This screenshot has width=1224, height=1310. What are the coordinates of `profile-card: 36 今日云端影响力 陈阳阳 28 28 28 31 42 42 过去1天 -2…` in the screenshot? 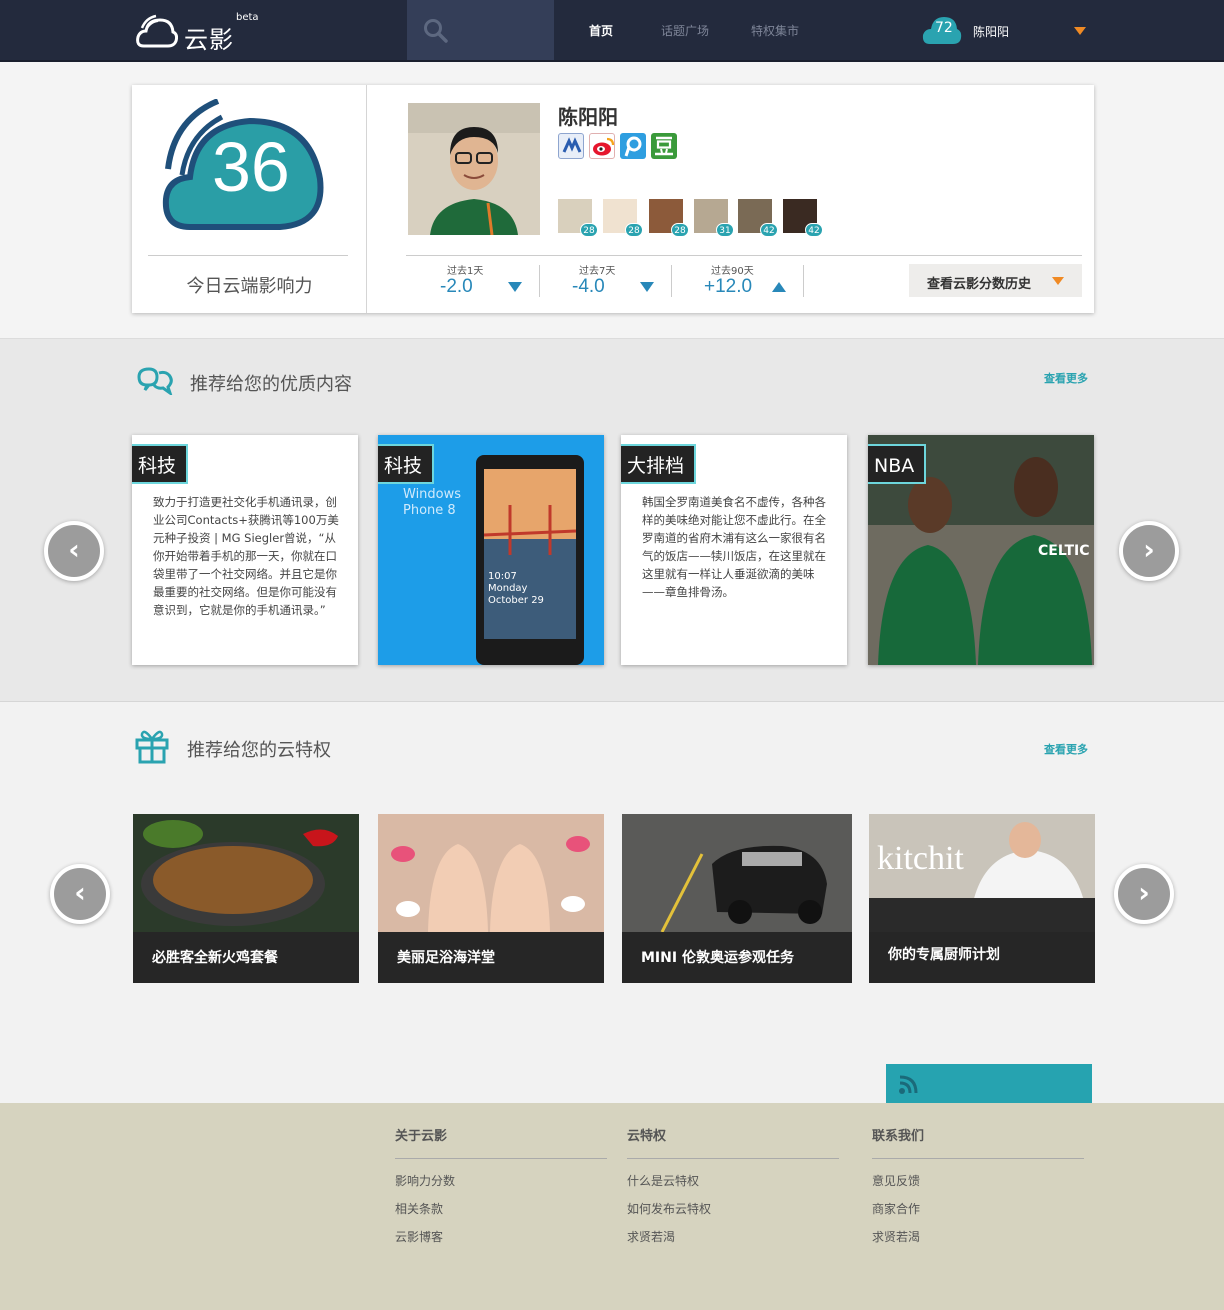 It's located at (613, 199).